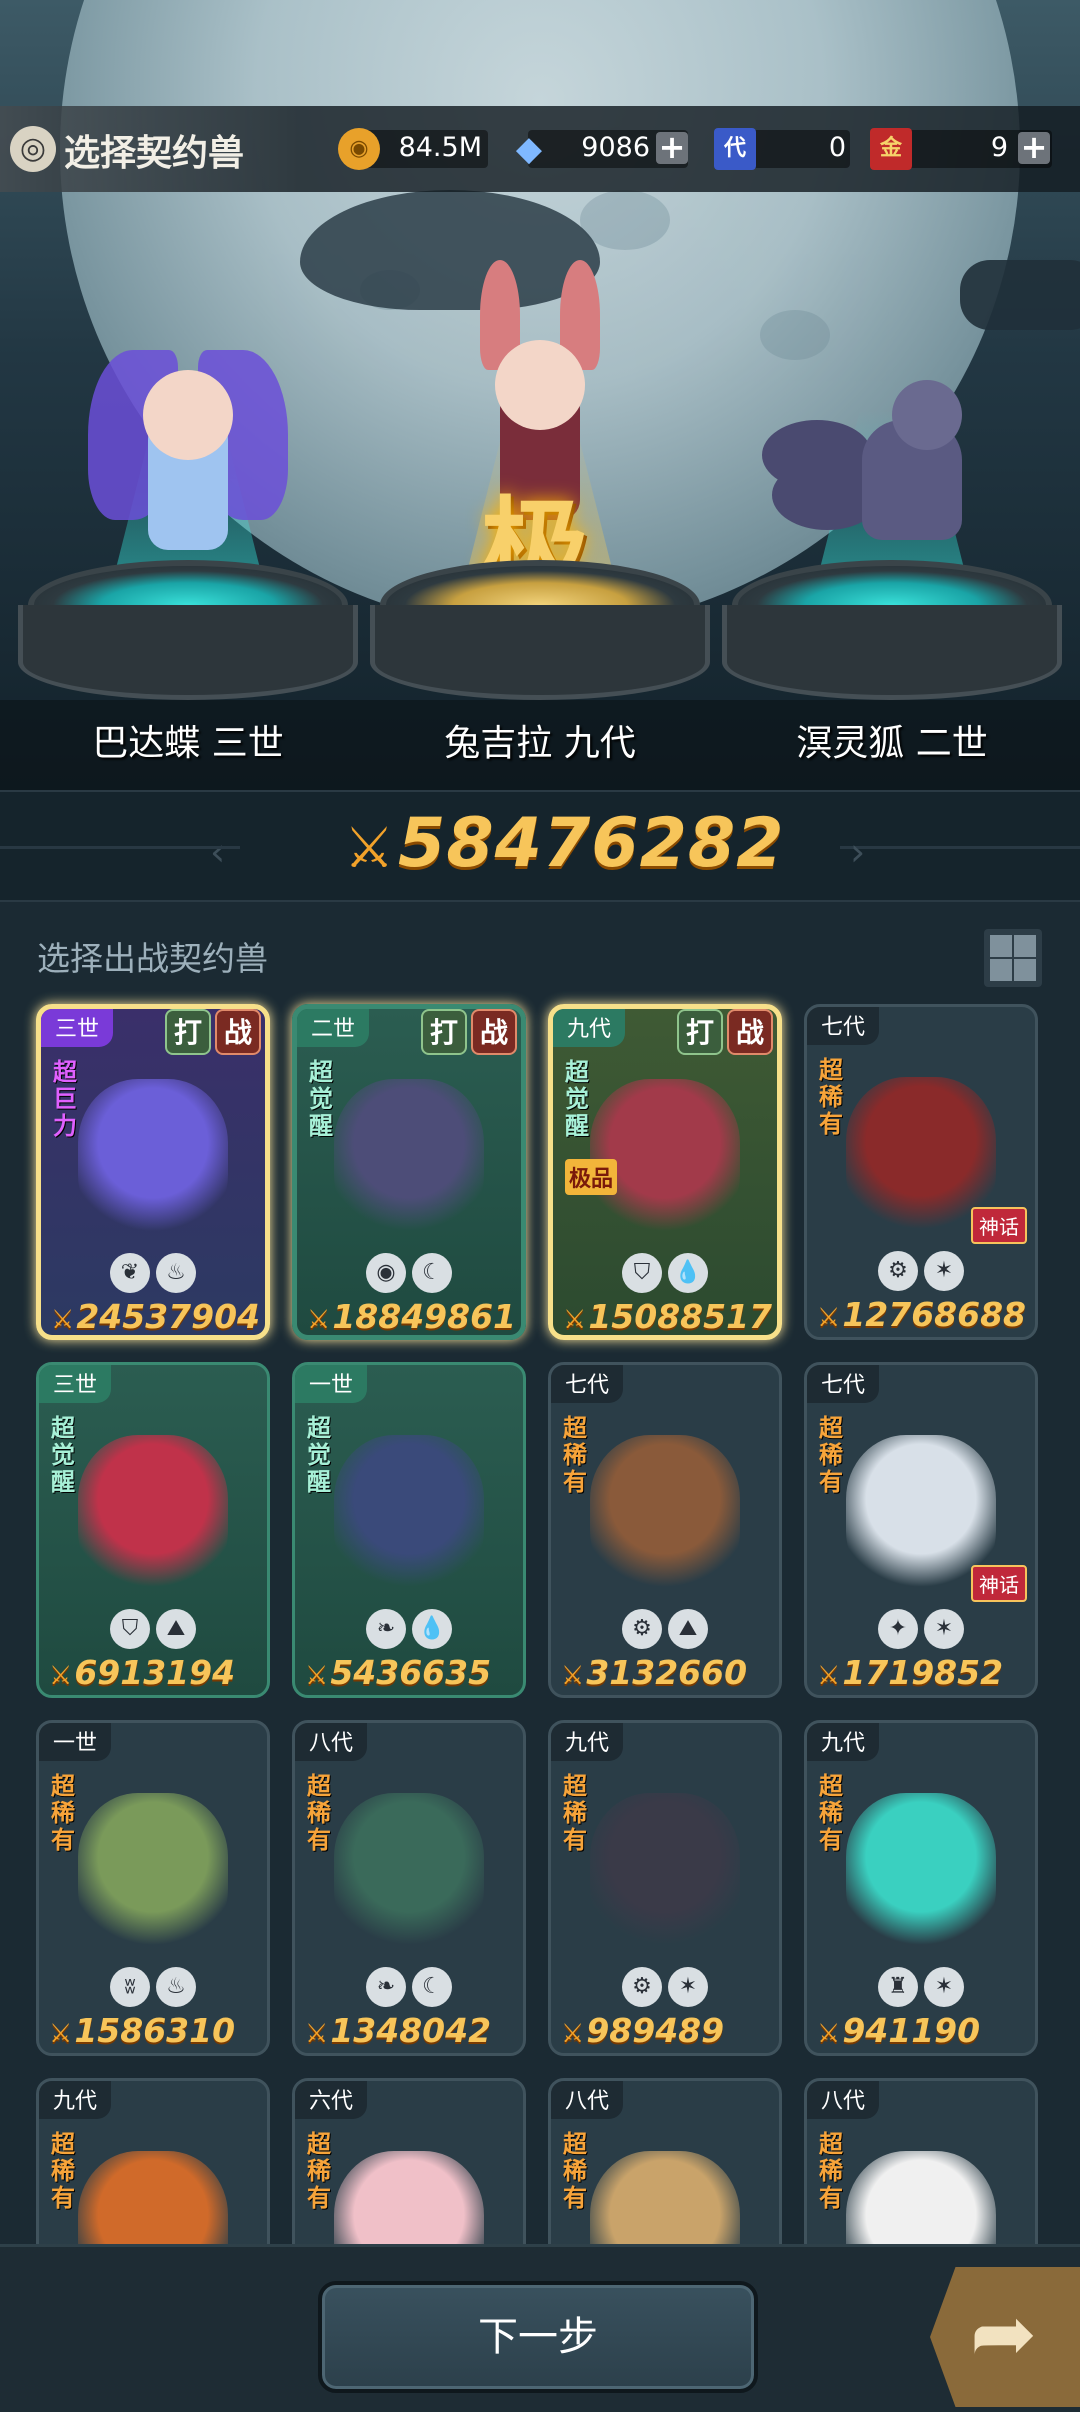 The height and width of the screenshot is (2412, 1080). I want to click on add-jin-ticket-button: +, so click(1034, 147).